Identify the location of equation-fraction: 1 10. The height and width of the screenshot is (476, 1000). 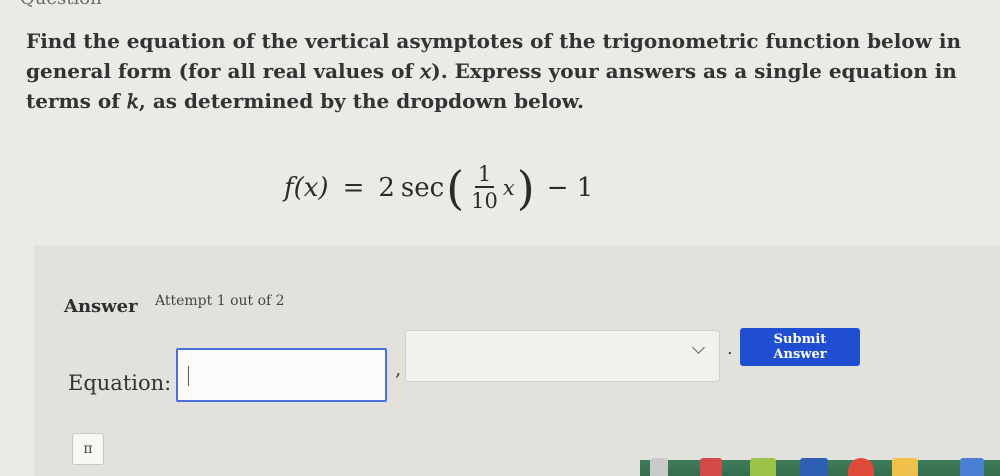
(484, 188).